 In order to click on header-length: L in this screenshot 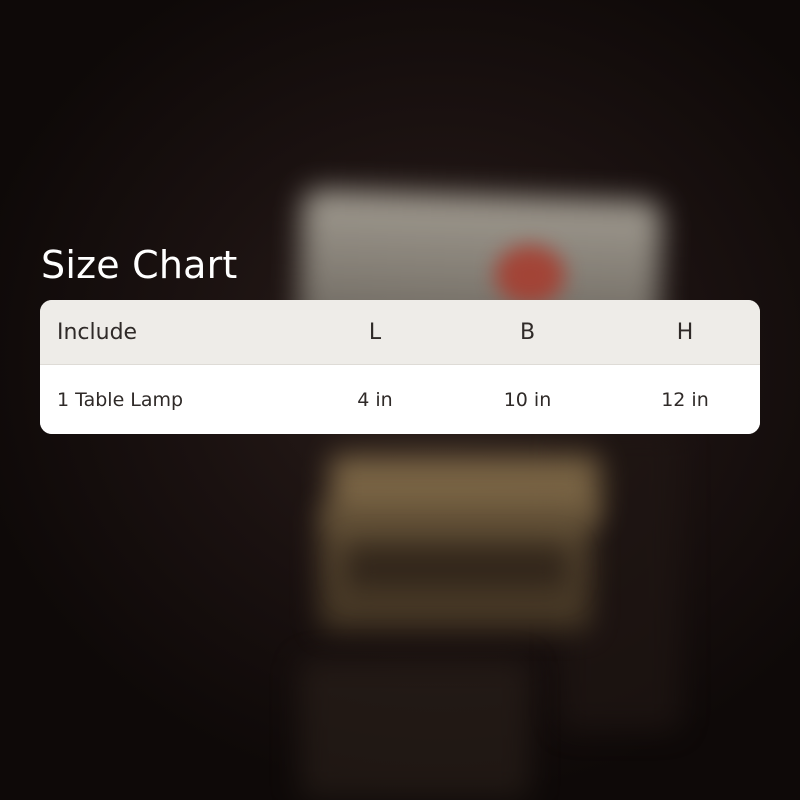, I will do `click(375, 332)`.